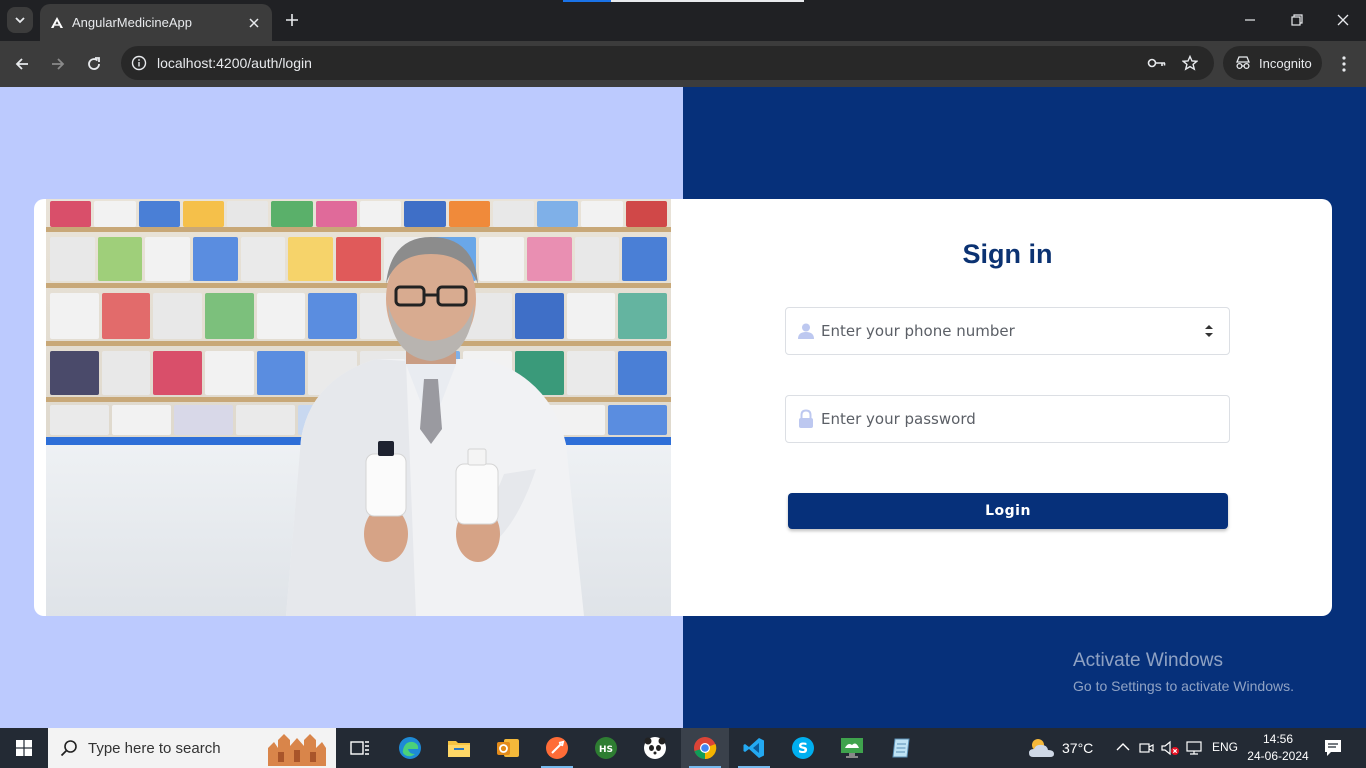 The width and height of the screenshot is (1366, 768). I want to click on watermark-subtitle: Go to Settings to activate Windows., so click(1183, 686).